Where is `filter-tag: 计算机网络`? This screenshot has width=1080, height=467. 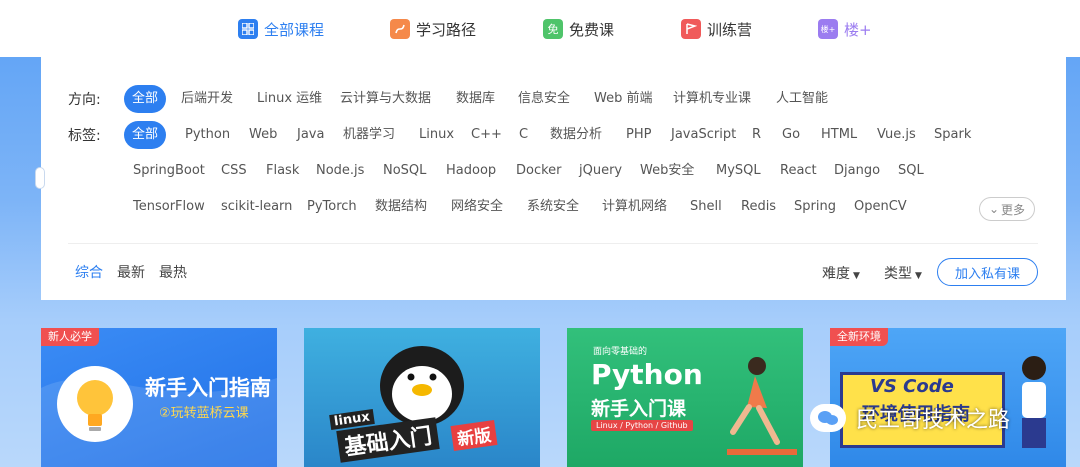
filter-tag: 计算机网络 is located at coordinates (634, 207).